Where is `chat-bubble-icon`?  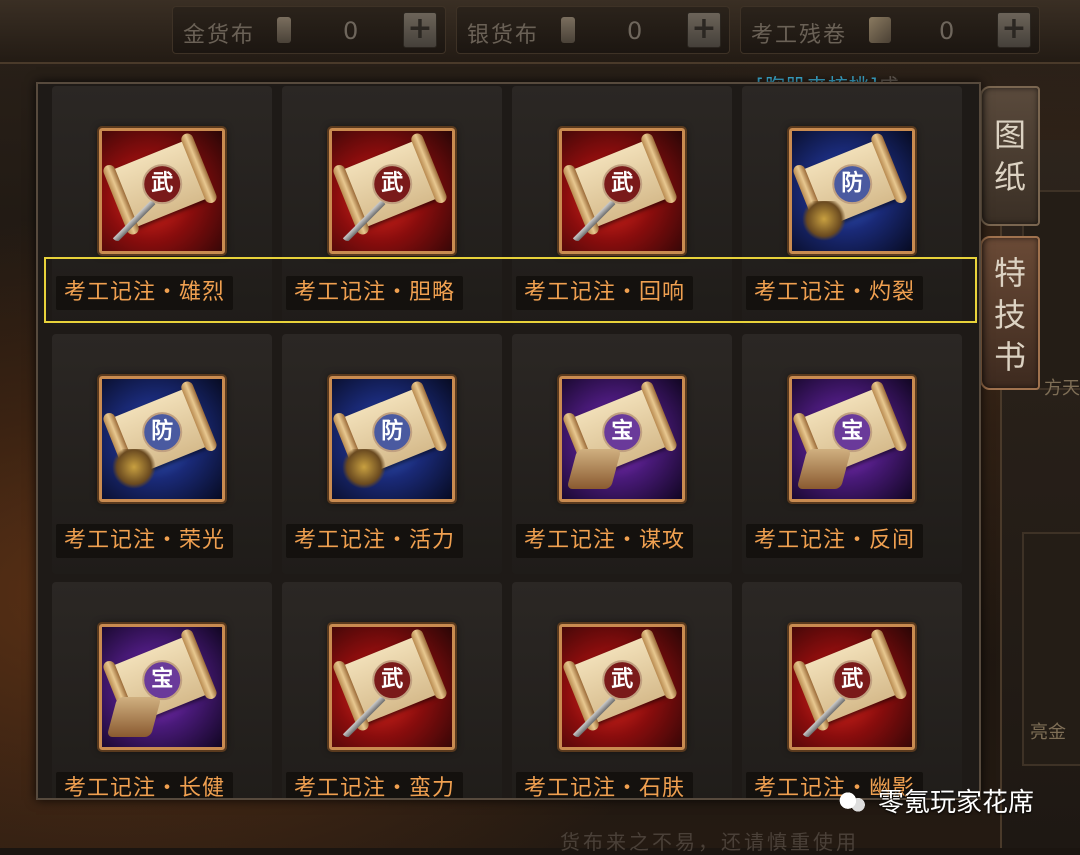
chat-bubble-icon is located at coordinates (853, 802).